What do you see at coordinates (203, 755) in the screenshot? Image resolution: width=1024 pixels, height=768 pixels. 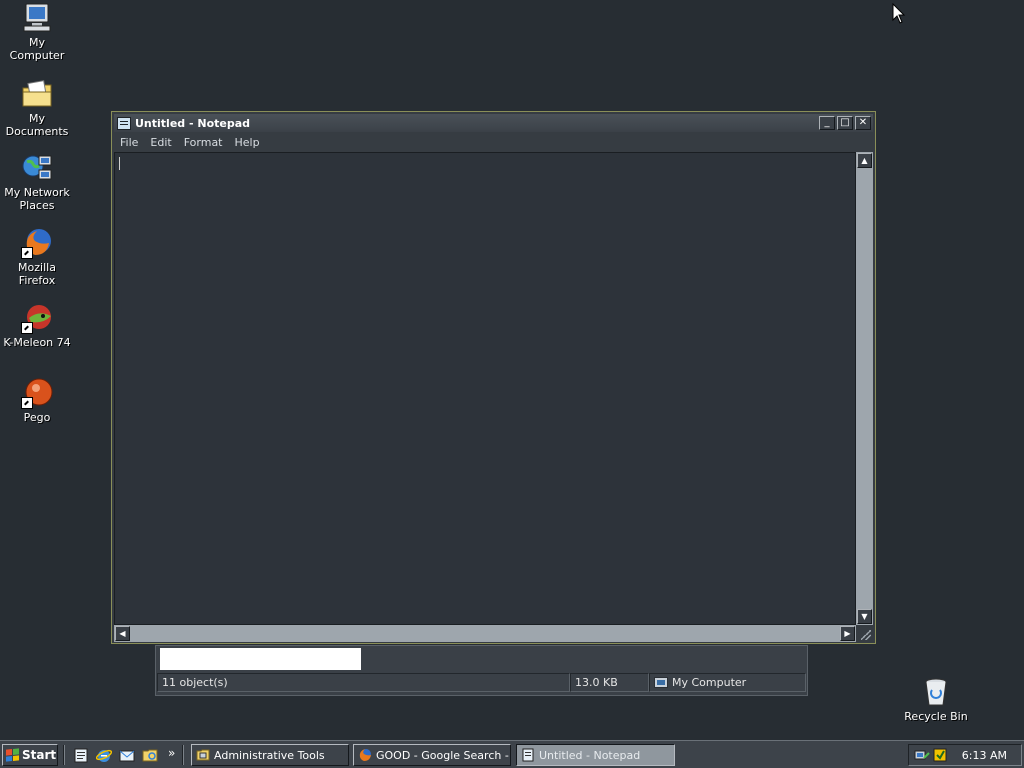 I see `administrative-tools-icon` at bounding box center [203, 755].